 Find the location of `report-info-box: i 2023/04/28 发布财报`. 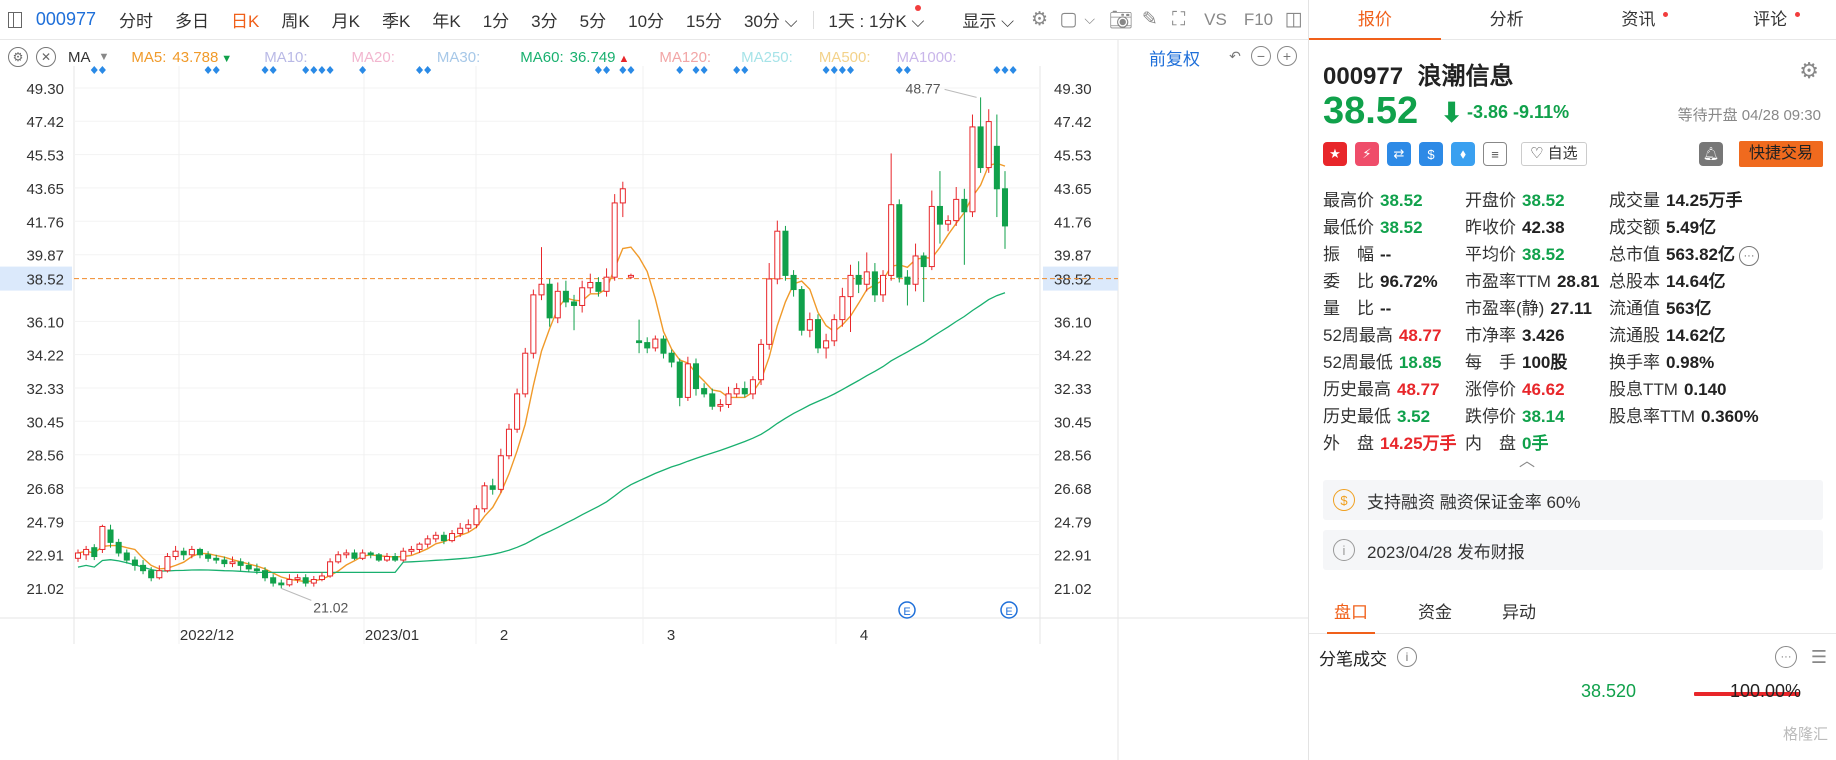

report-info-box: i 2023/04/28 发布财报 is located at coordinates (1573, 550).